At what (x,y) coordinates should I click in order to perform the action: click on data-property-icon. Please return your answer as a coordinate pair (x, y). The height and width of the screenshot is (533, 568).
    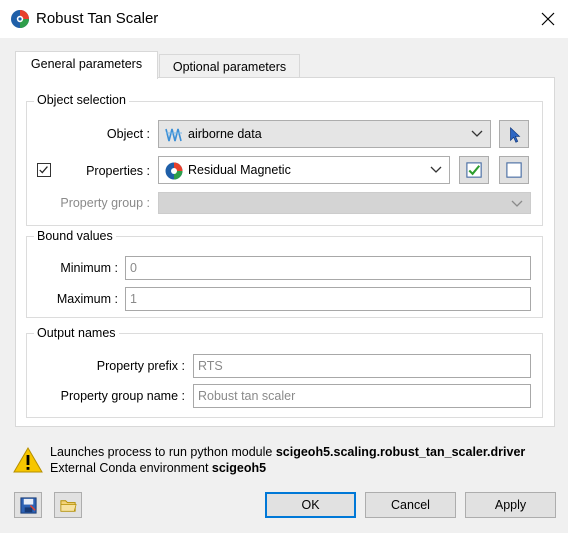
    Looking at the image, I should click on (174, 171).